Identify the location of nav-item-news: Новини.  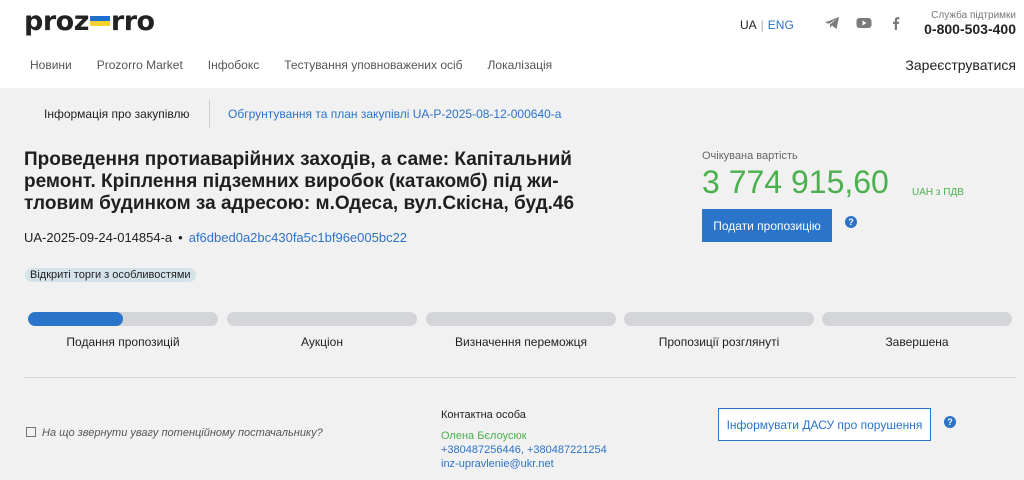
(51, 65).